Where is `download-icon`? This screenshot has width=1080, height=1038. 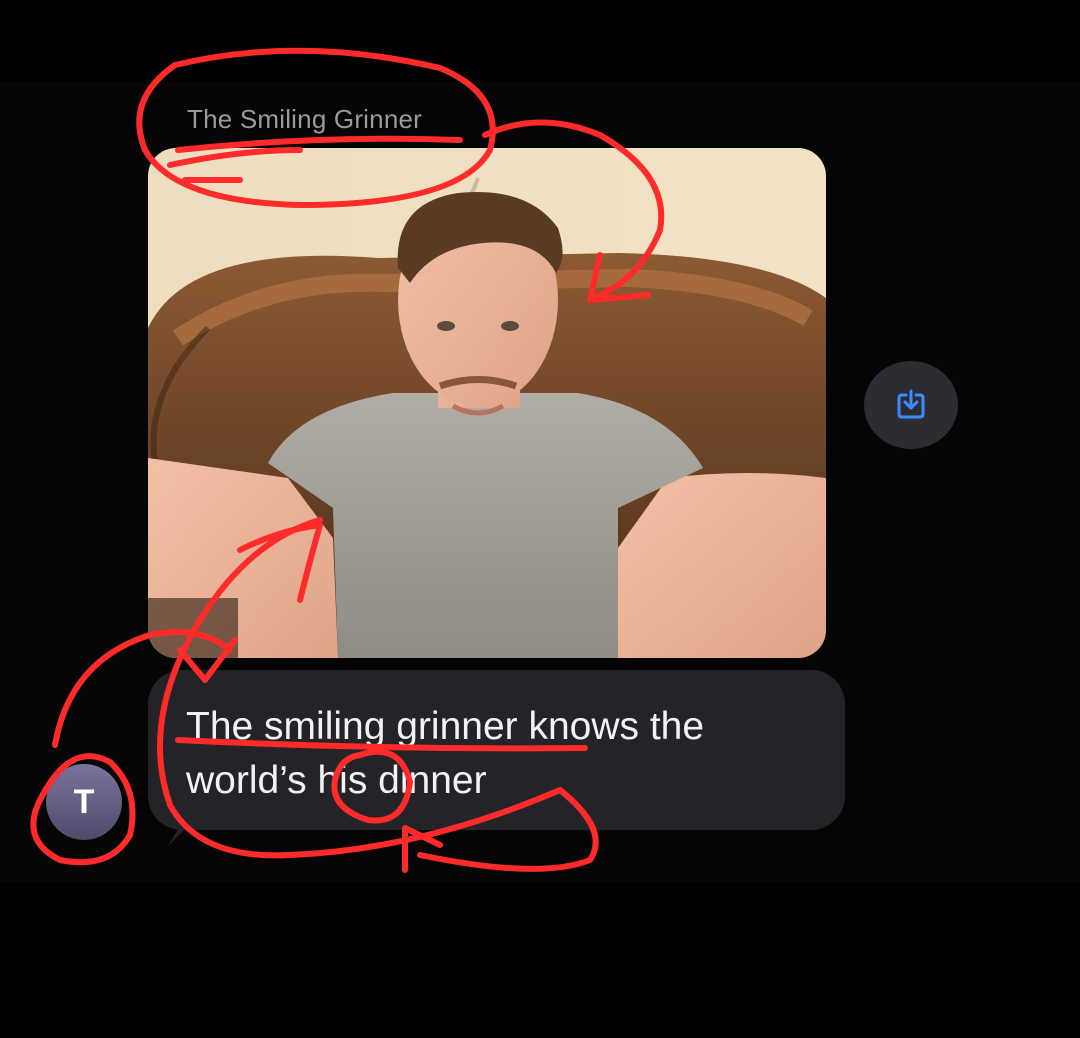
download-icon is located at coordinates (911, 404).